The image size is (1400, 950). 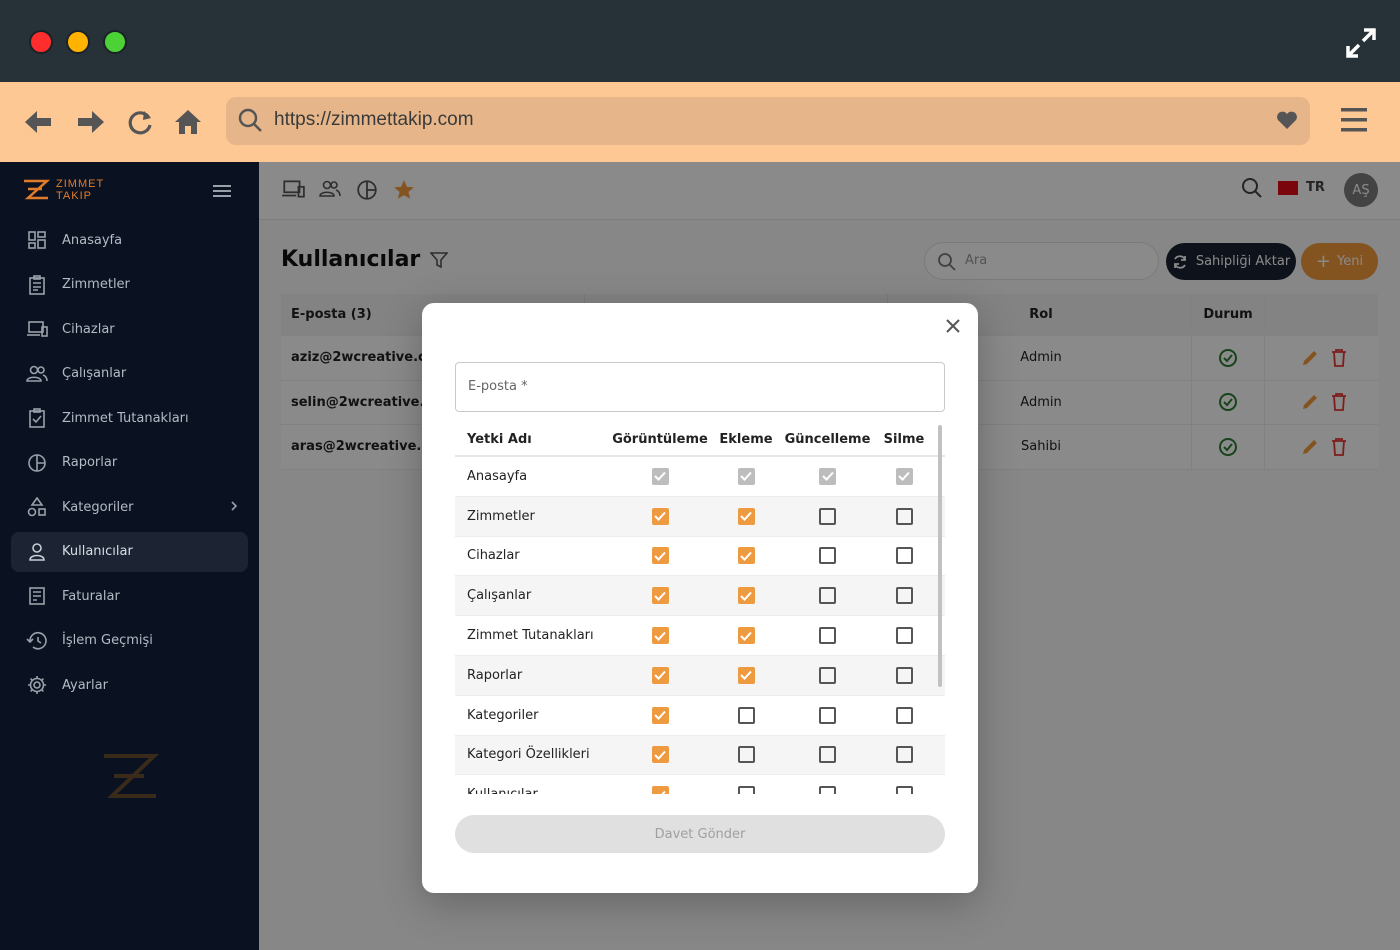 I want to click on checklist-icon, so click(x=37, y=418).